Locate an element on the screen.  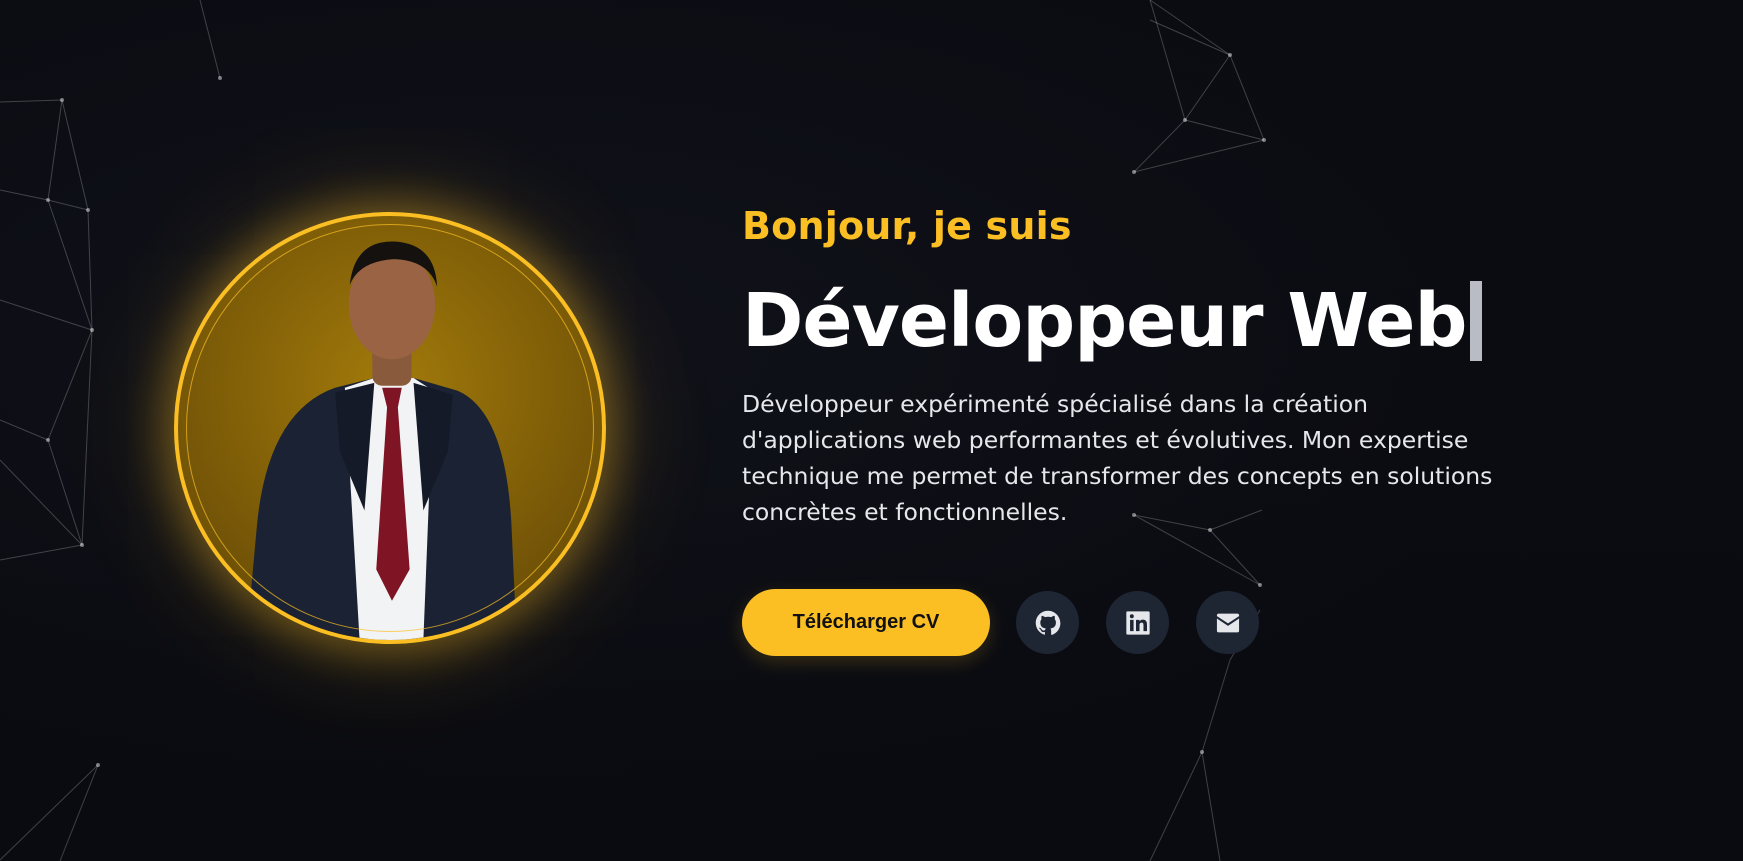
profile-photo-inner-ring is located at coordinates (390, 428).